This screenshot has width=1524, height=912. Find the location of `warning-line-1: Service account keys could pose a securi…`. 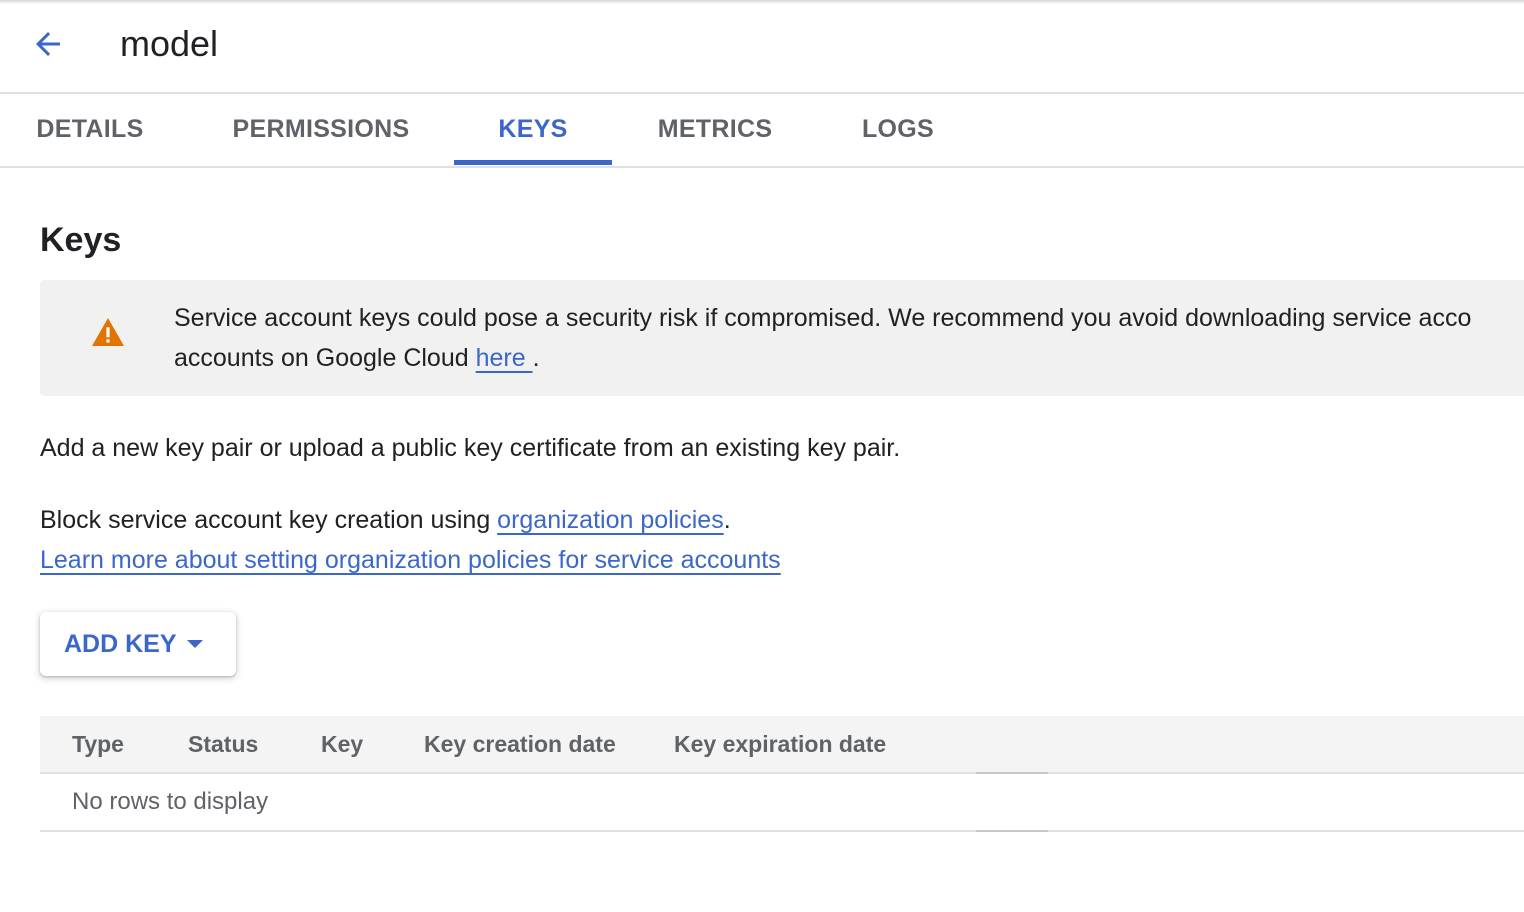

warning-line-1: Service account keys could pose a securi… is located at coordinates (823, 318).